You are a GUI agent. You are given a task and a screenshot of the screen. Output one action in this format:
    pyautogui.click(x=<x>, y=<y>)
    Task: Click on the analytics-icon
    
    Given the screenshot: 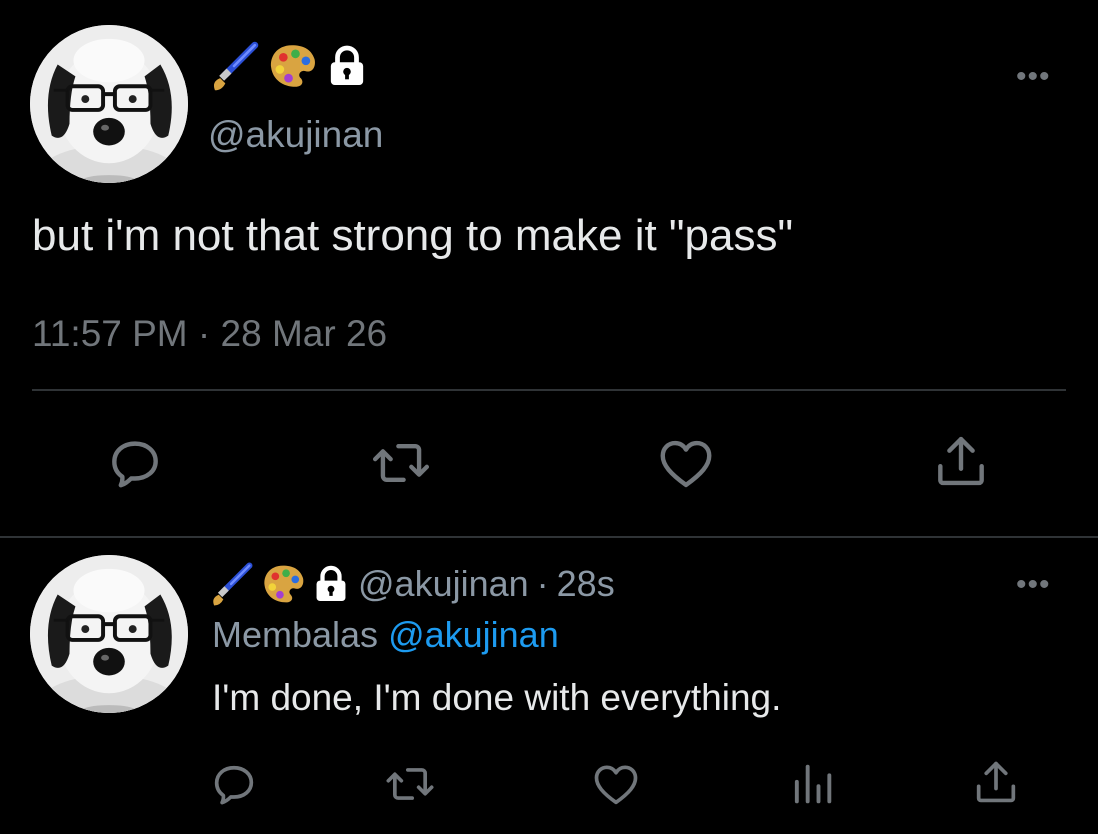 What is the action you would take?
    pyautogui.click(x=812, y=784)
    